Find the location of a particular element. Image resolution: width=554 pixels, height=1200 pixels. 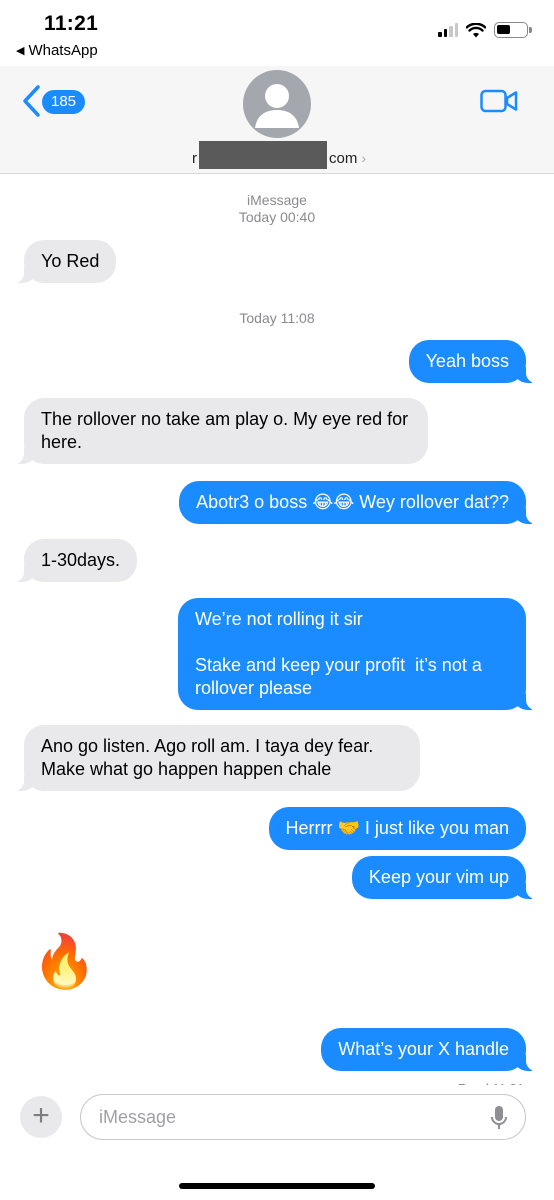

message-outgoing: Abotr3 o boss 😂😂 Wey rollover dat?? is located at coordinates (357, 502).